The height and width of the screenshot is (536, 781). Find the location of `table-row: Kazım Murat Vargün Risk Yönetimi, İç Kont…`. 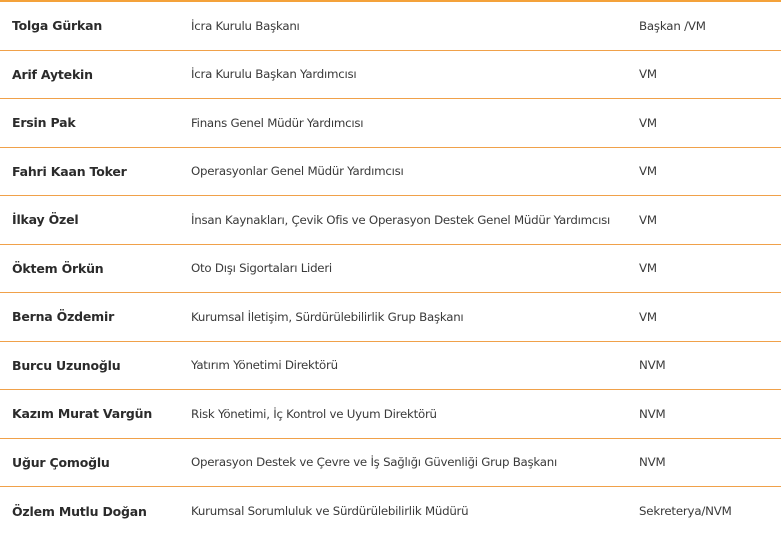

table-row: Kazım Murat Vargün Risk Yönetimi, İç Kont… is located at coordinates (390, 414).